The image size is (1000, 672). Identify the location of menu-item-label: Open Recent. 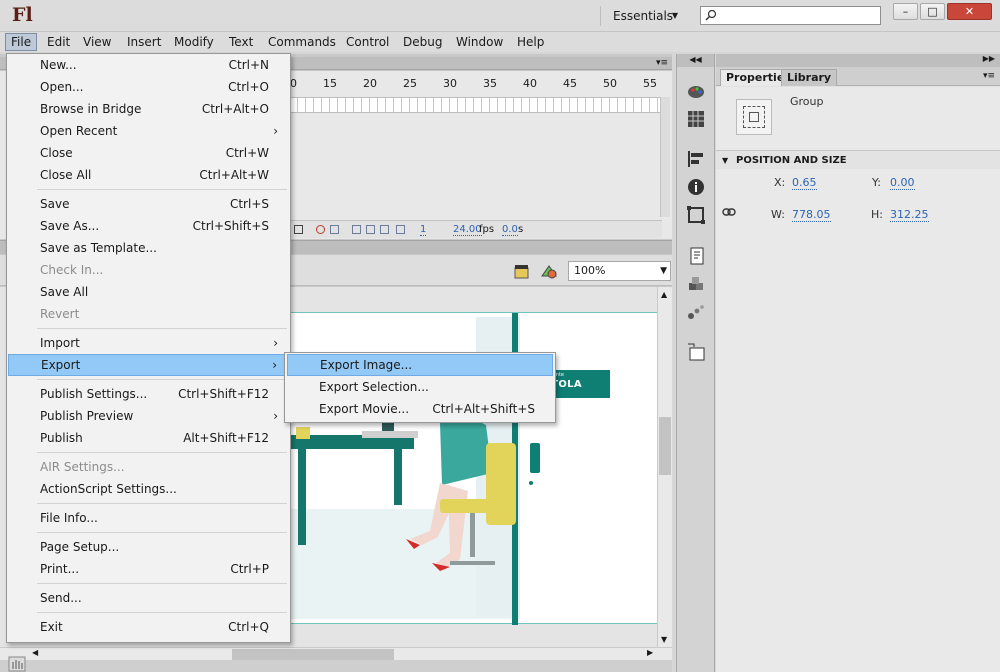
(79, 131).